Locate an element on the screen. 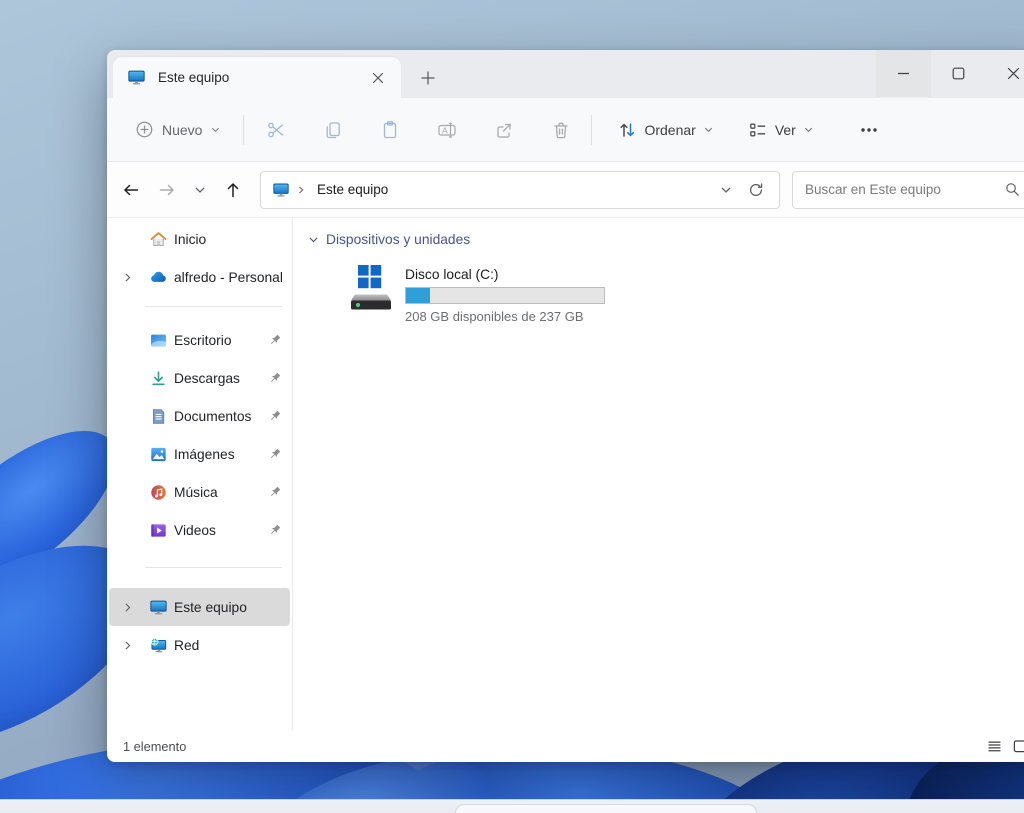  svg-text: A is located at coordinates (445, 130).